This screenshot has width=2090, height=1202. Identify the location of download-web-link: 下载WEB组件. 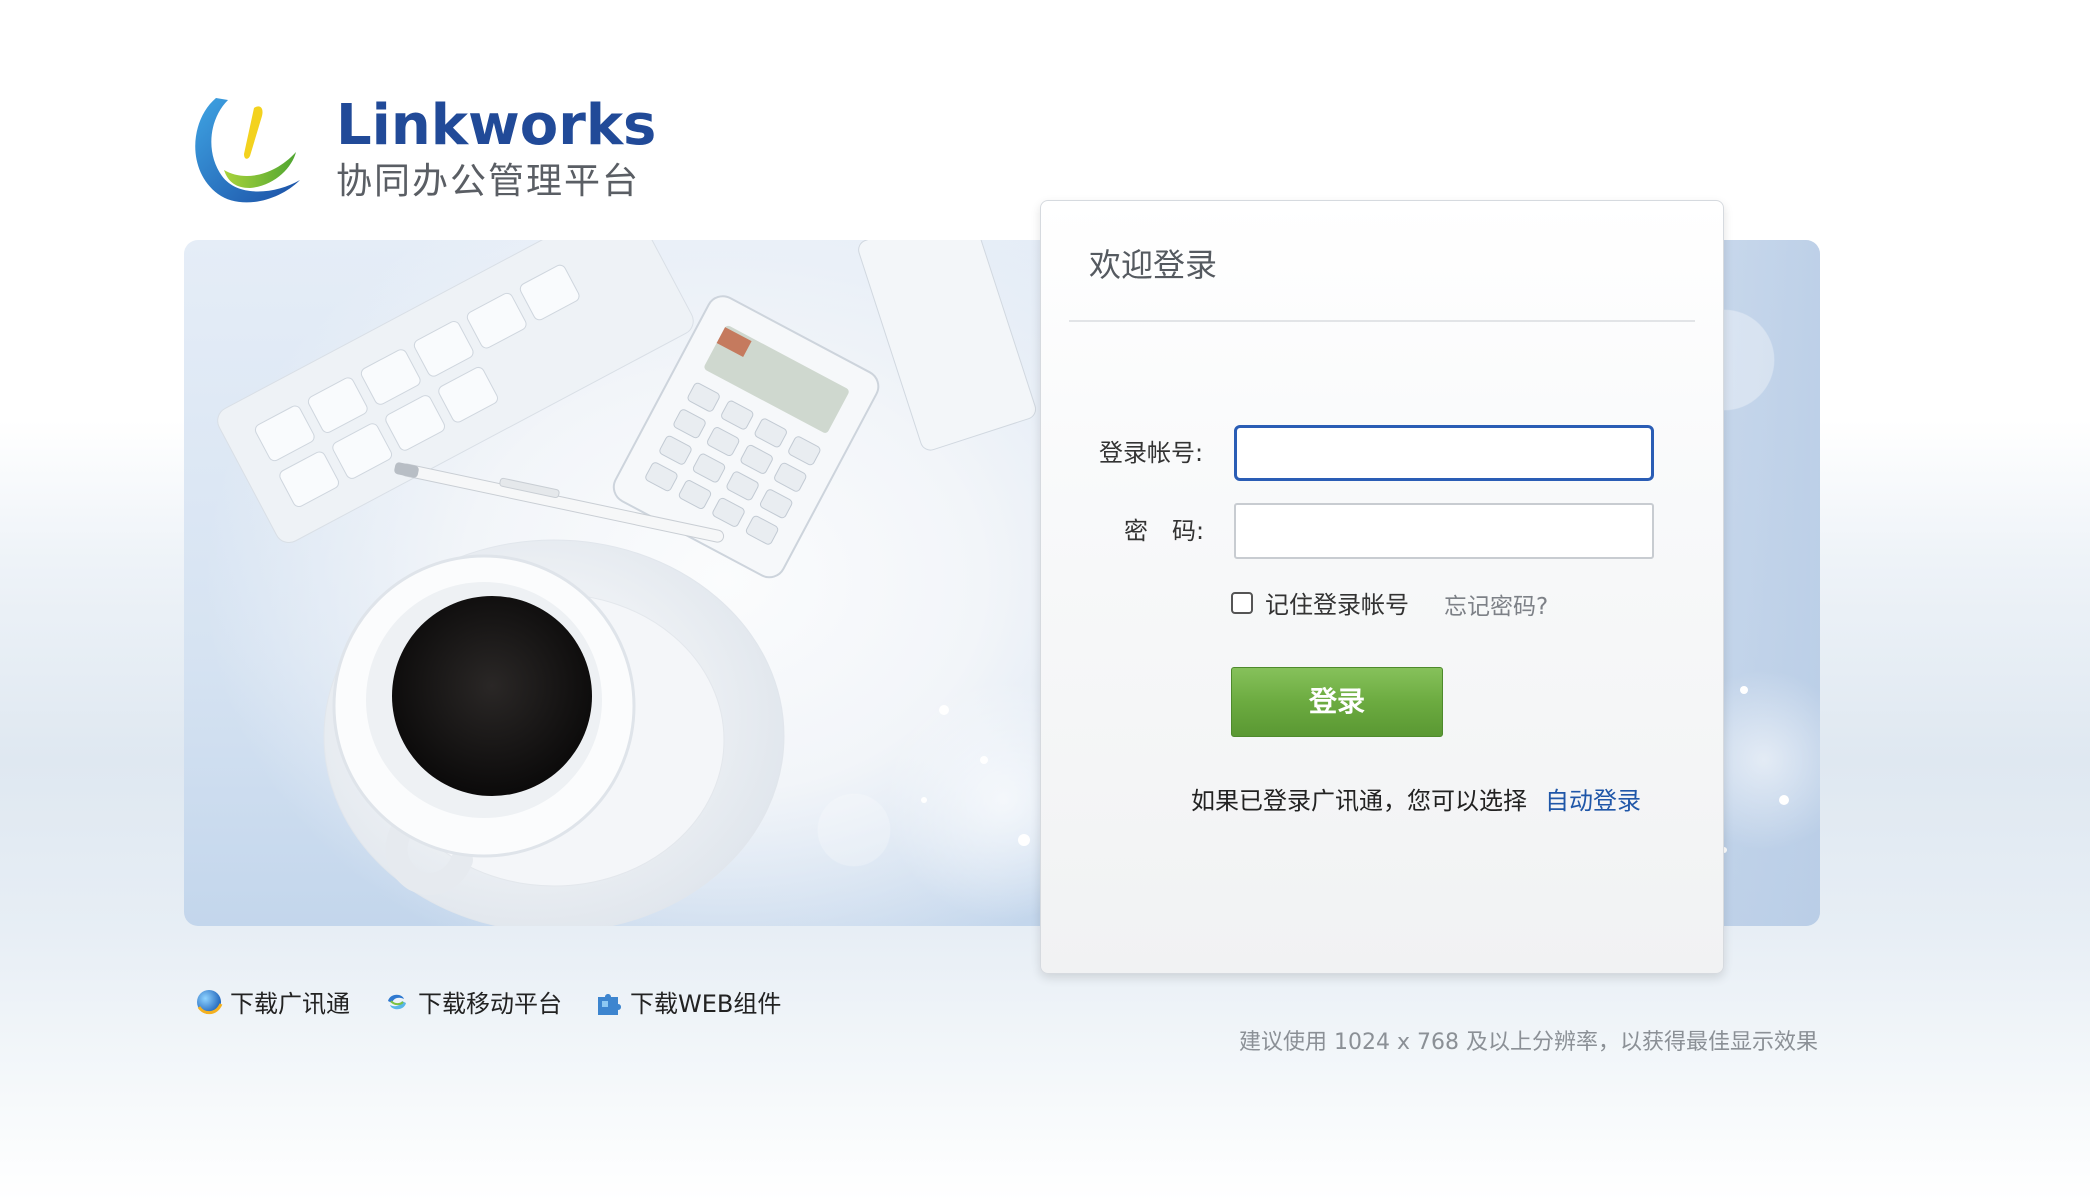
(687, 1001).